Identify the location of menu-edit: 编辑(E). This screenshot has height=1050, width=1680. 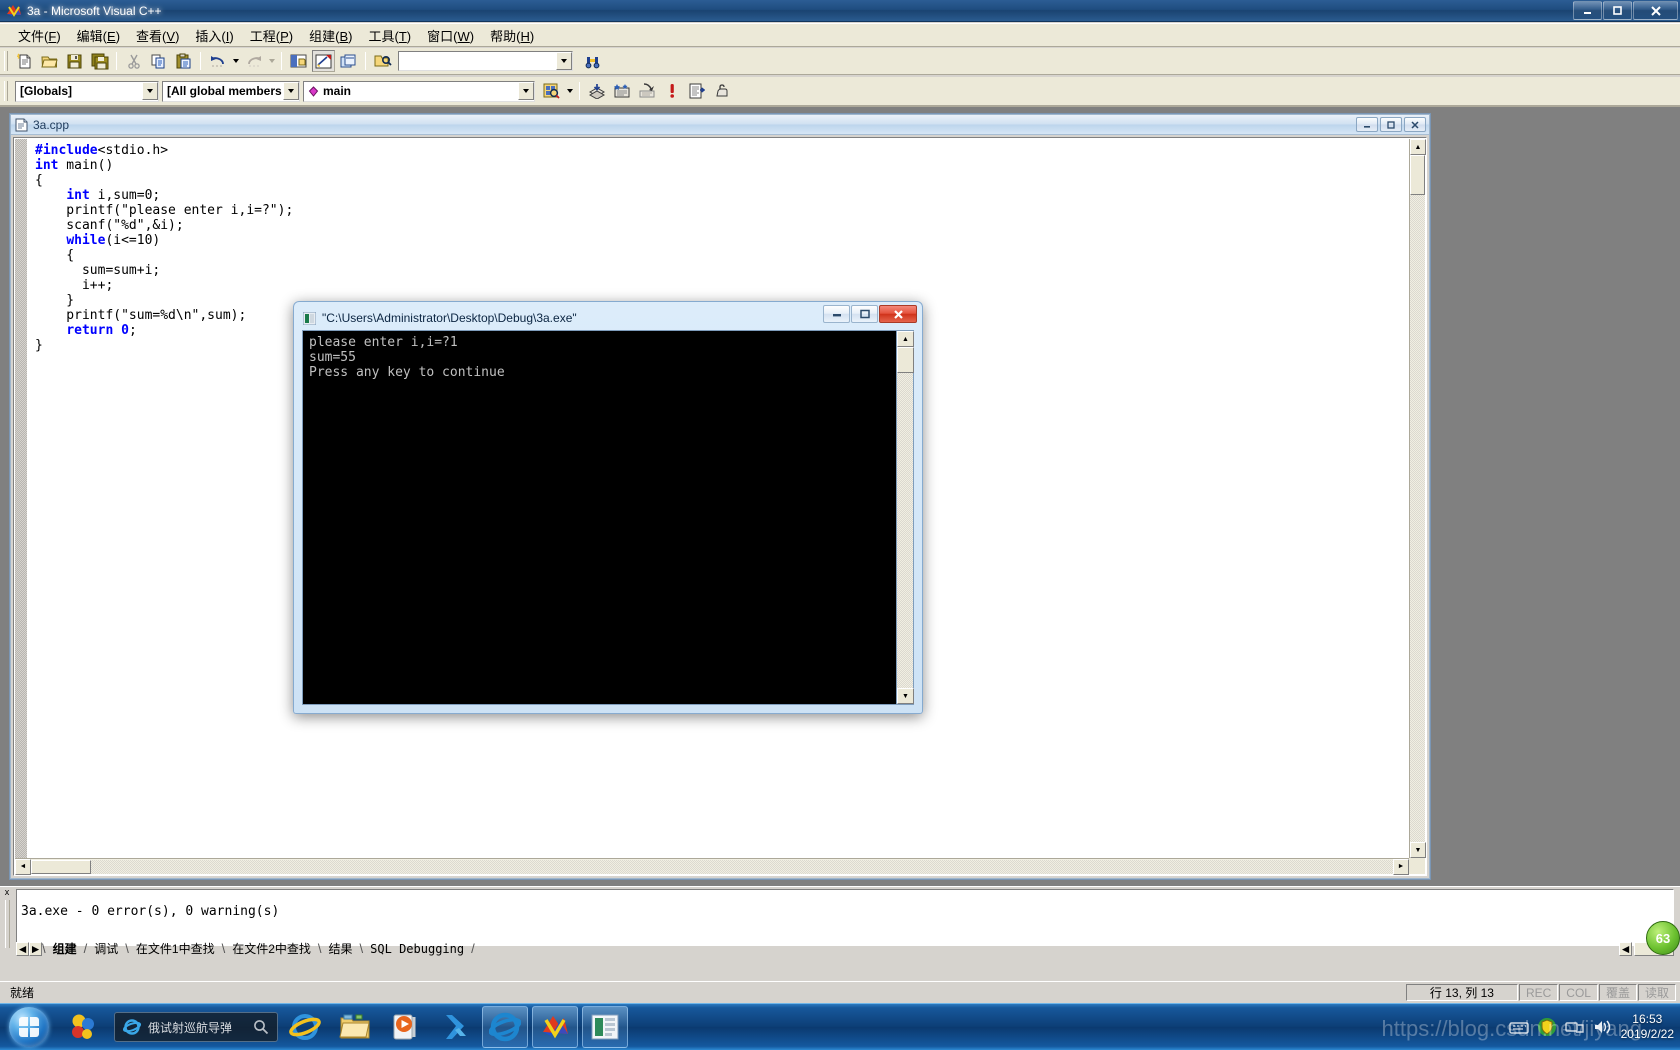
(98, 35).